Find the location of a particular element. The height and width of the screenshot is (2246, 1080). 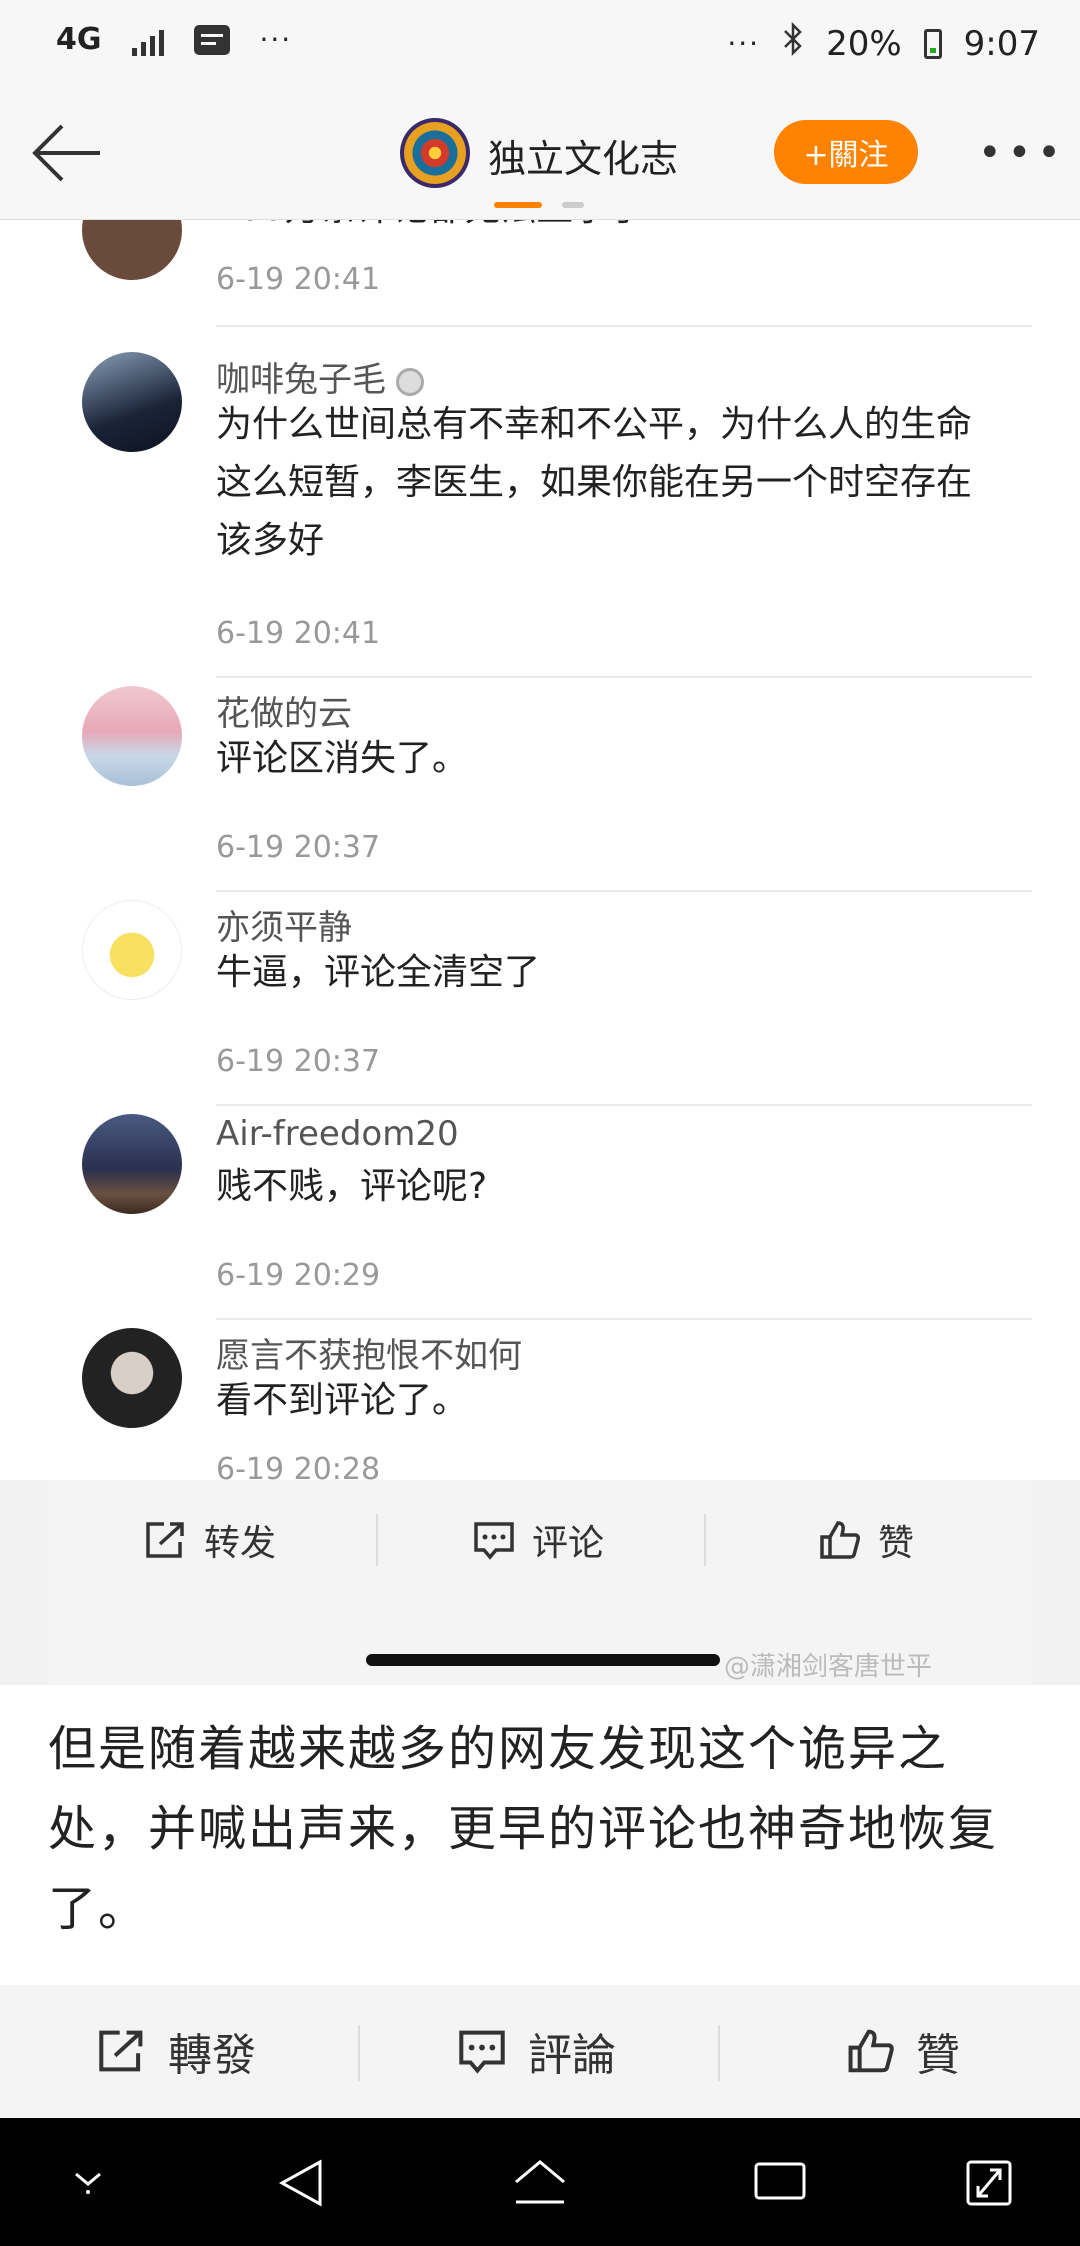

comment-time: 6-19 20:28 is located at coordinates (298, 1466).